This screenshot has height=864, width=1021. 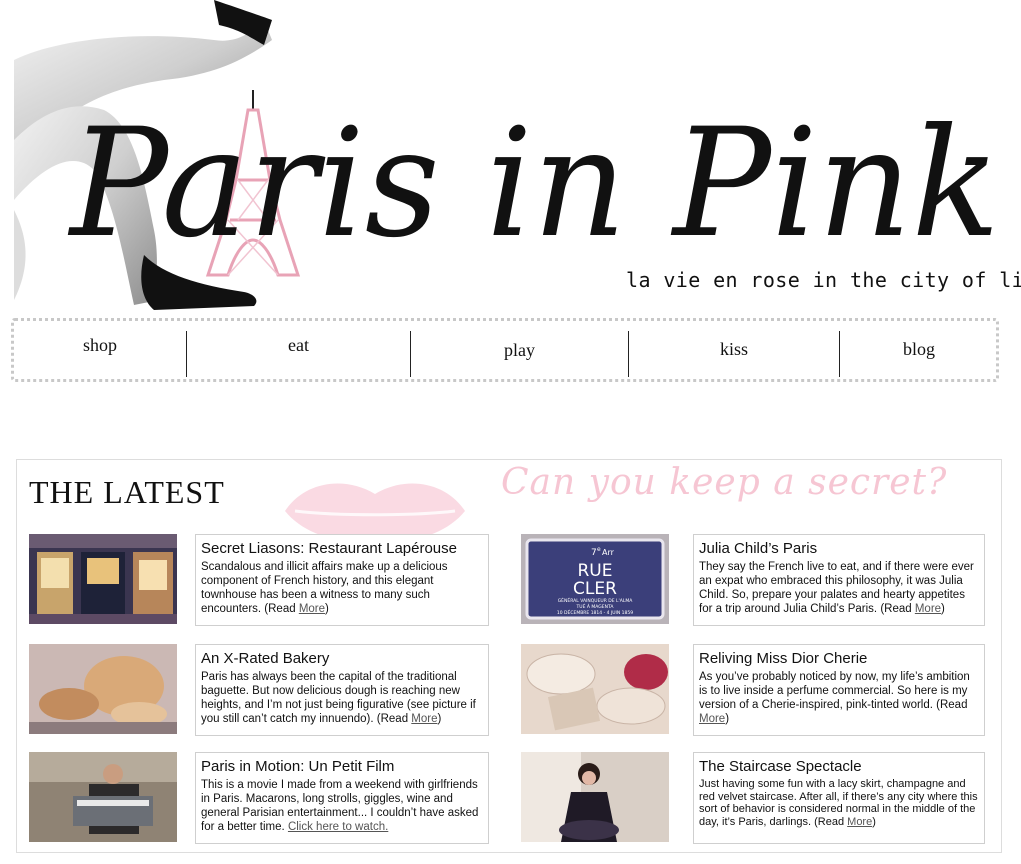 What do you see at coordinates (342, 658) in the screenshot?
I see `post-title: An X-Rated Bakery` at bounding box center [342, 658].